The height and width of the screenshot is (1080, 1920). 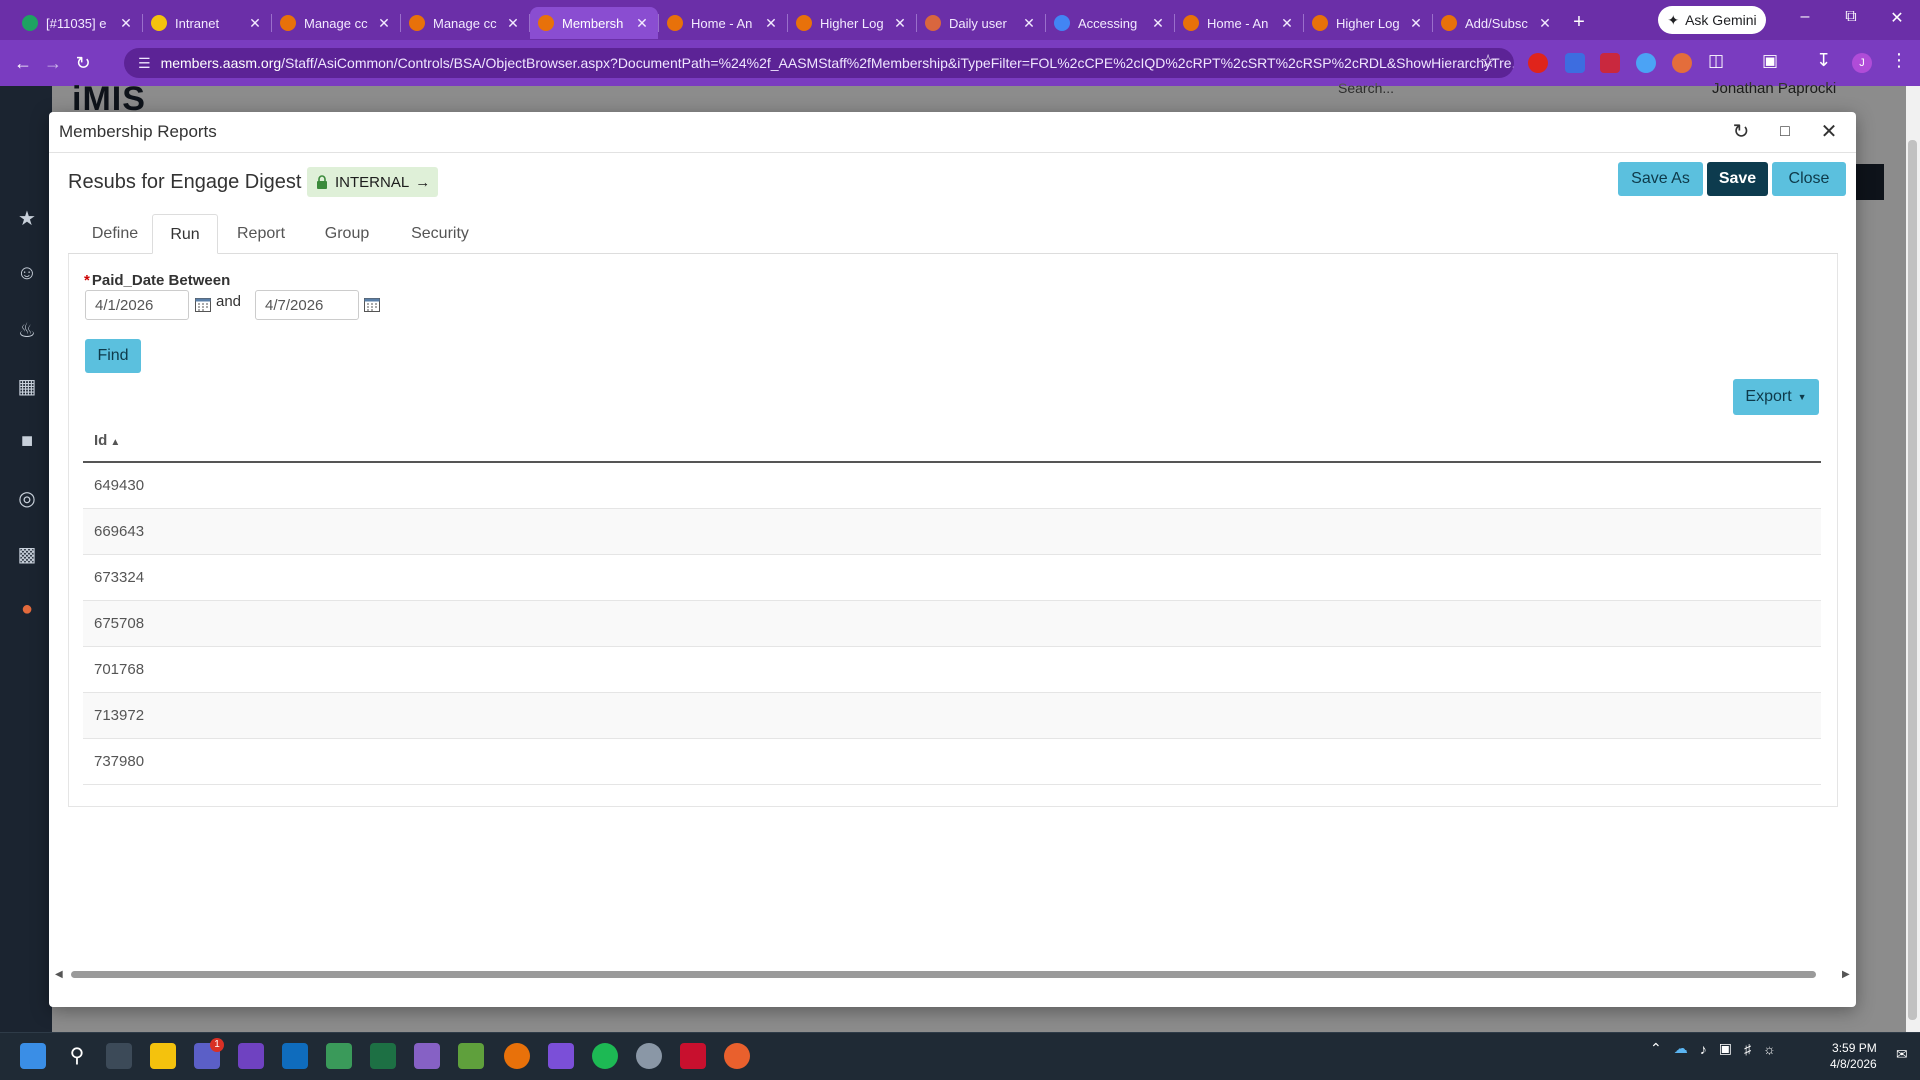 What do you see at coordinates (1682, 63) in the screenshot?
I see `claude-icon` at bounding box center [1682, 63].